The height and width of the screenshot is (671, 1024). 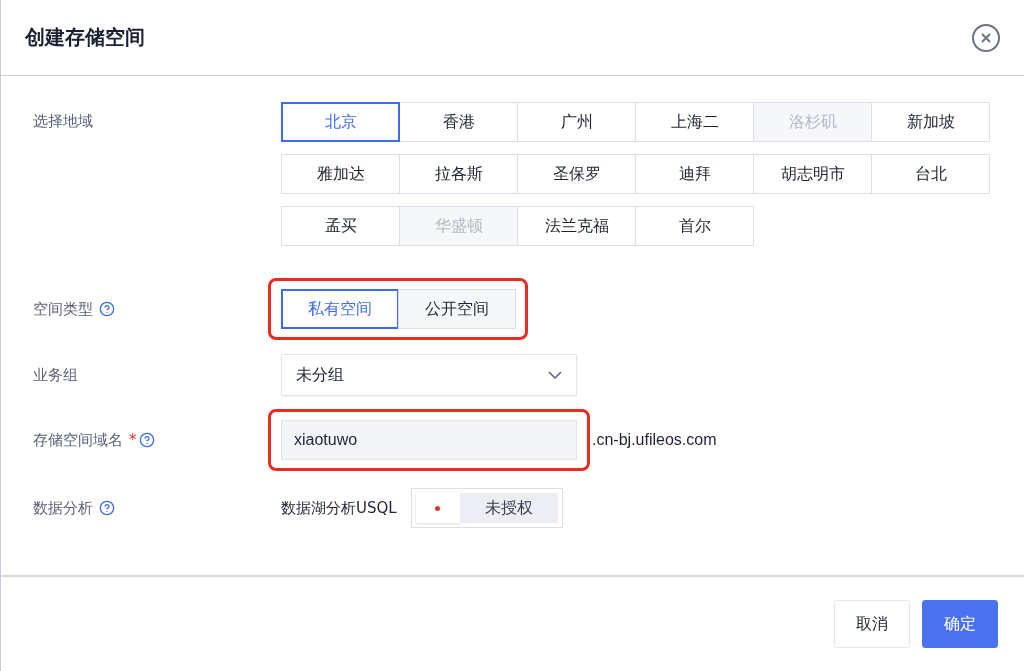 What do you see at coordinates (555, 375) in the screenshot?
I see `chevron-down-icon` at bounding box center [555, 375].